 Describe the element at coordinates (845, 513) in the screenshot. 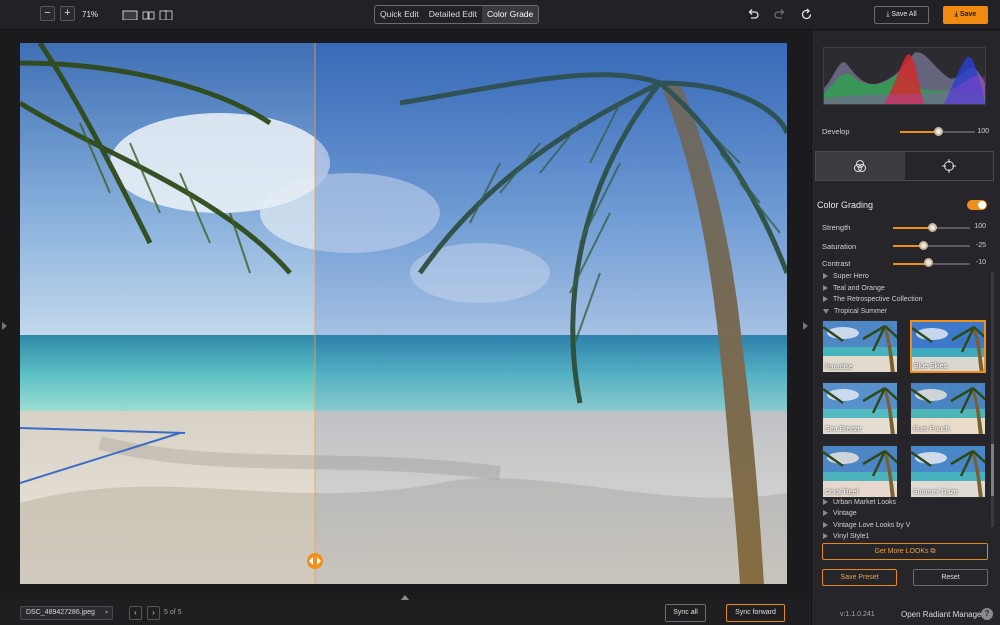

I see `category-label: Vintage` at that location.